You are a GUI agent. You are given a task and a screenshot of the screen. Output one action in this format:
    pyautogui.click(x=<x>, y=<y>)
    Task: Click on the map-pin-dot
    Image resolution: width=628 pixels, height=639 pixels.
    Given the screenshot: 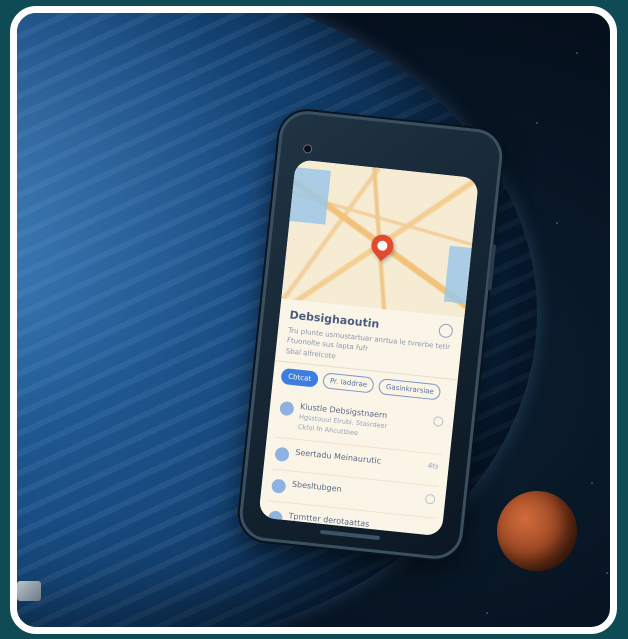 What is the action you would take?
    pyautogui.click(x=382, y=245)
    